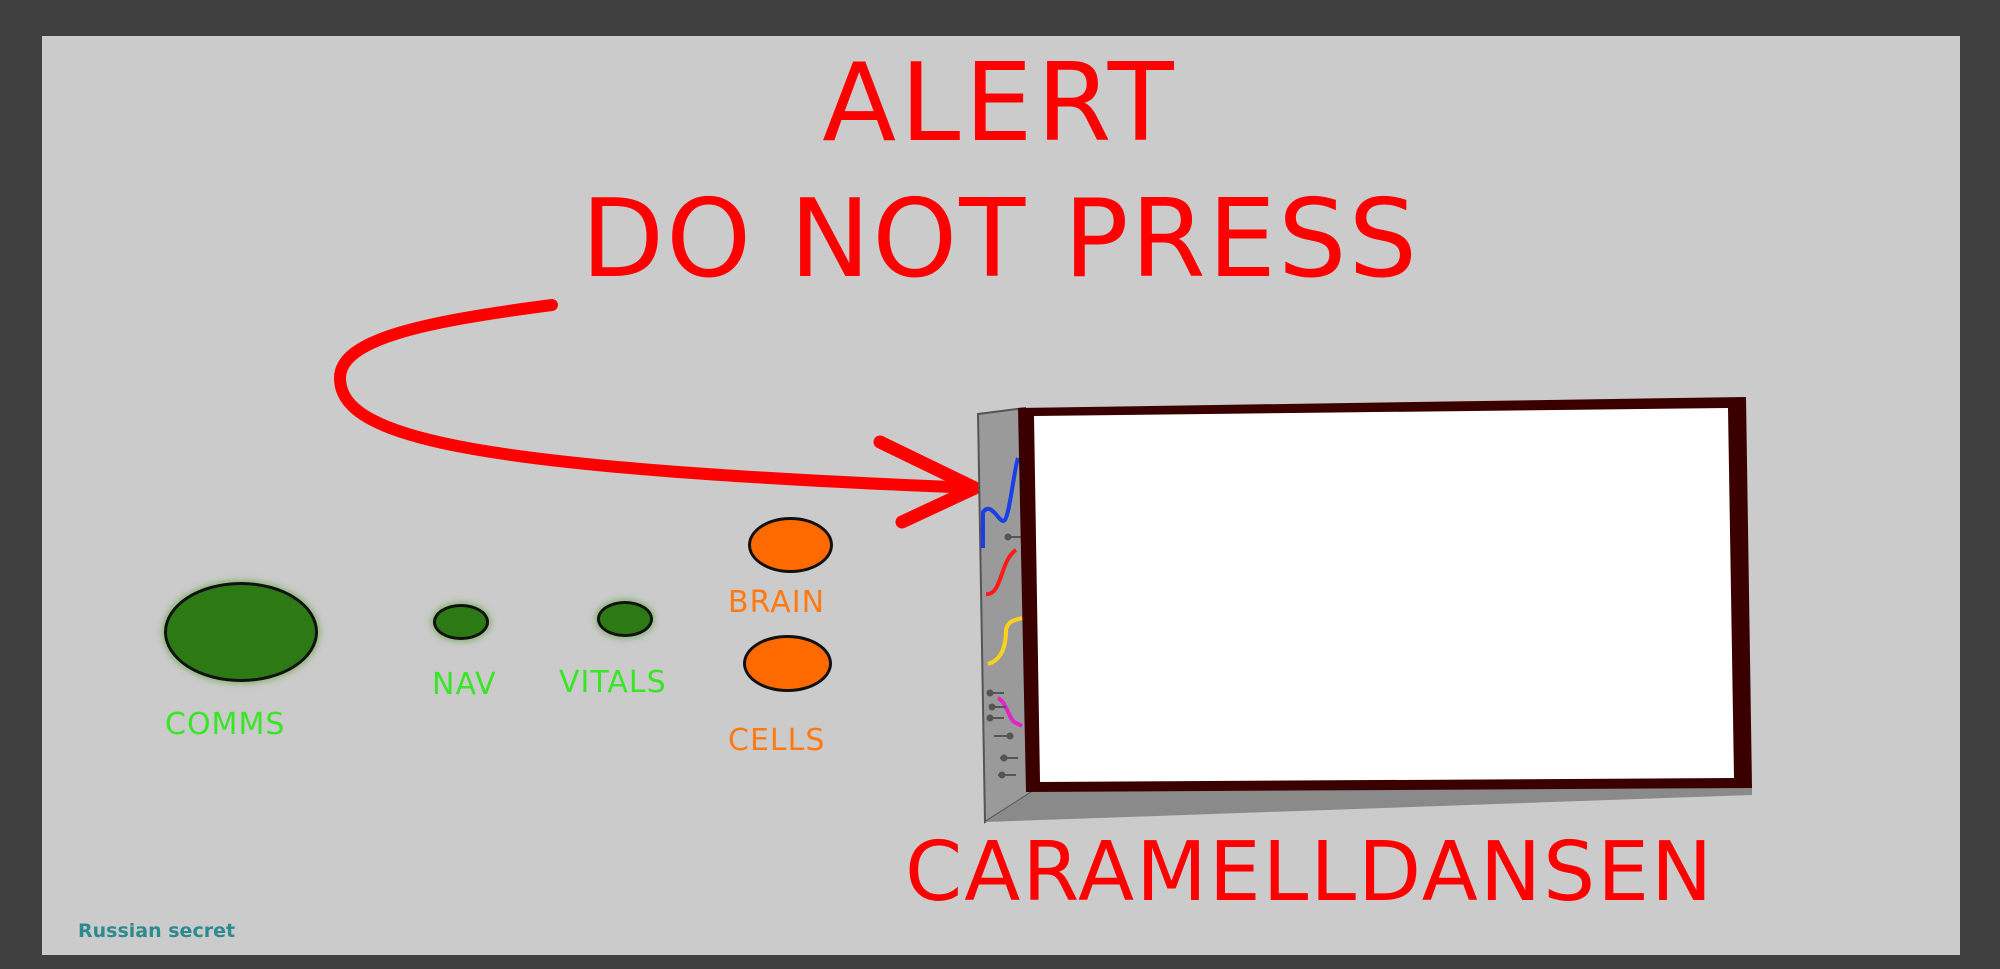 The width and height of the screenshot is (2000, 969). What do you see at coordinates (1384, 595) in the screenshot?
I see `monitor-screen` at bounding box center [1384, 595].